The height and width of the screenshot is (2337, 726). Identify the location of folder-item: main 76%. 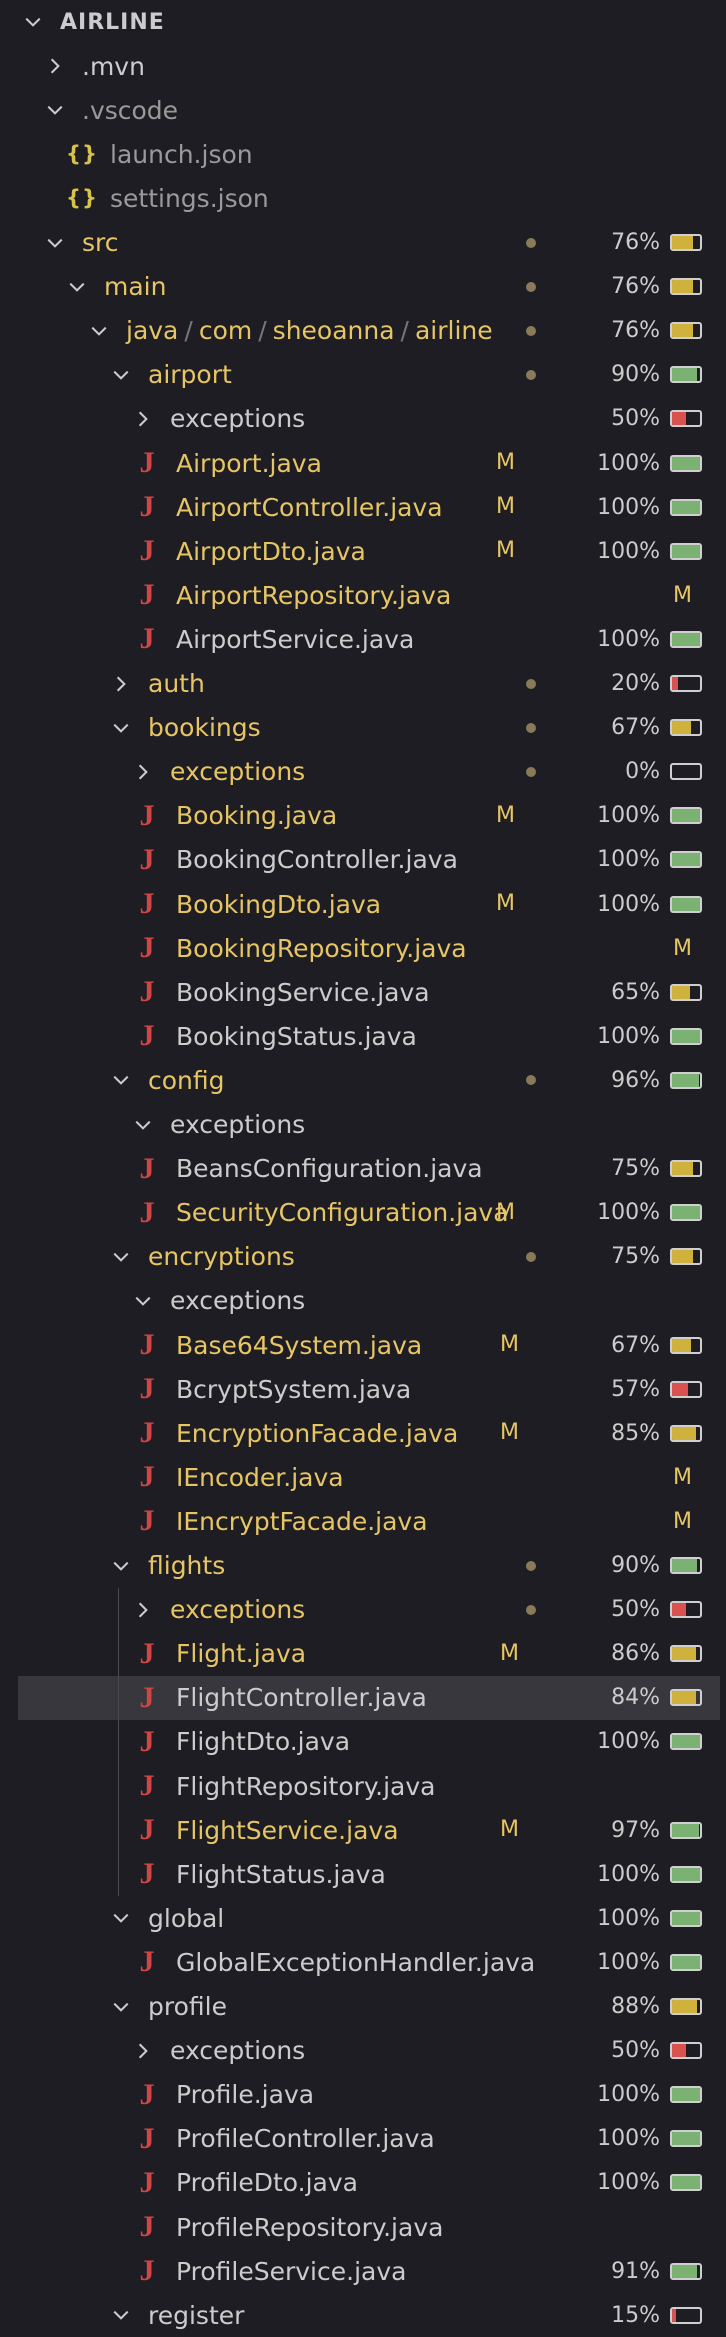
(369, 287).